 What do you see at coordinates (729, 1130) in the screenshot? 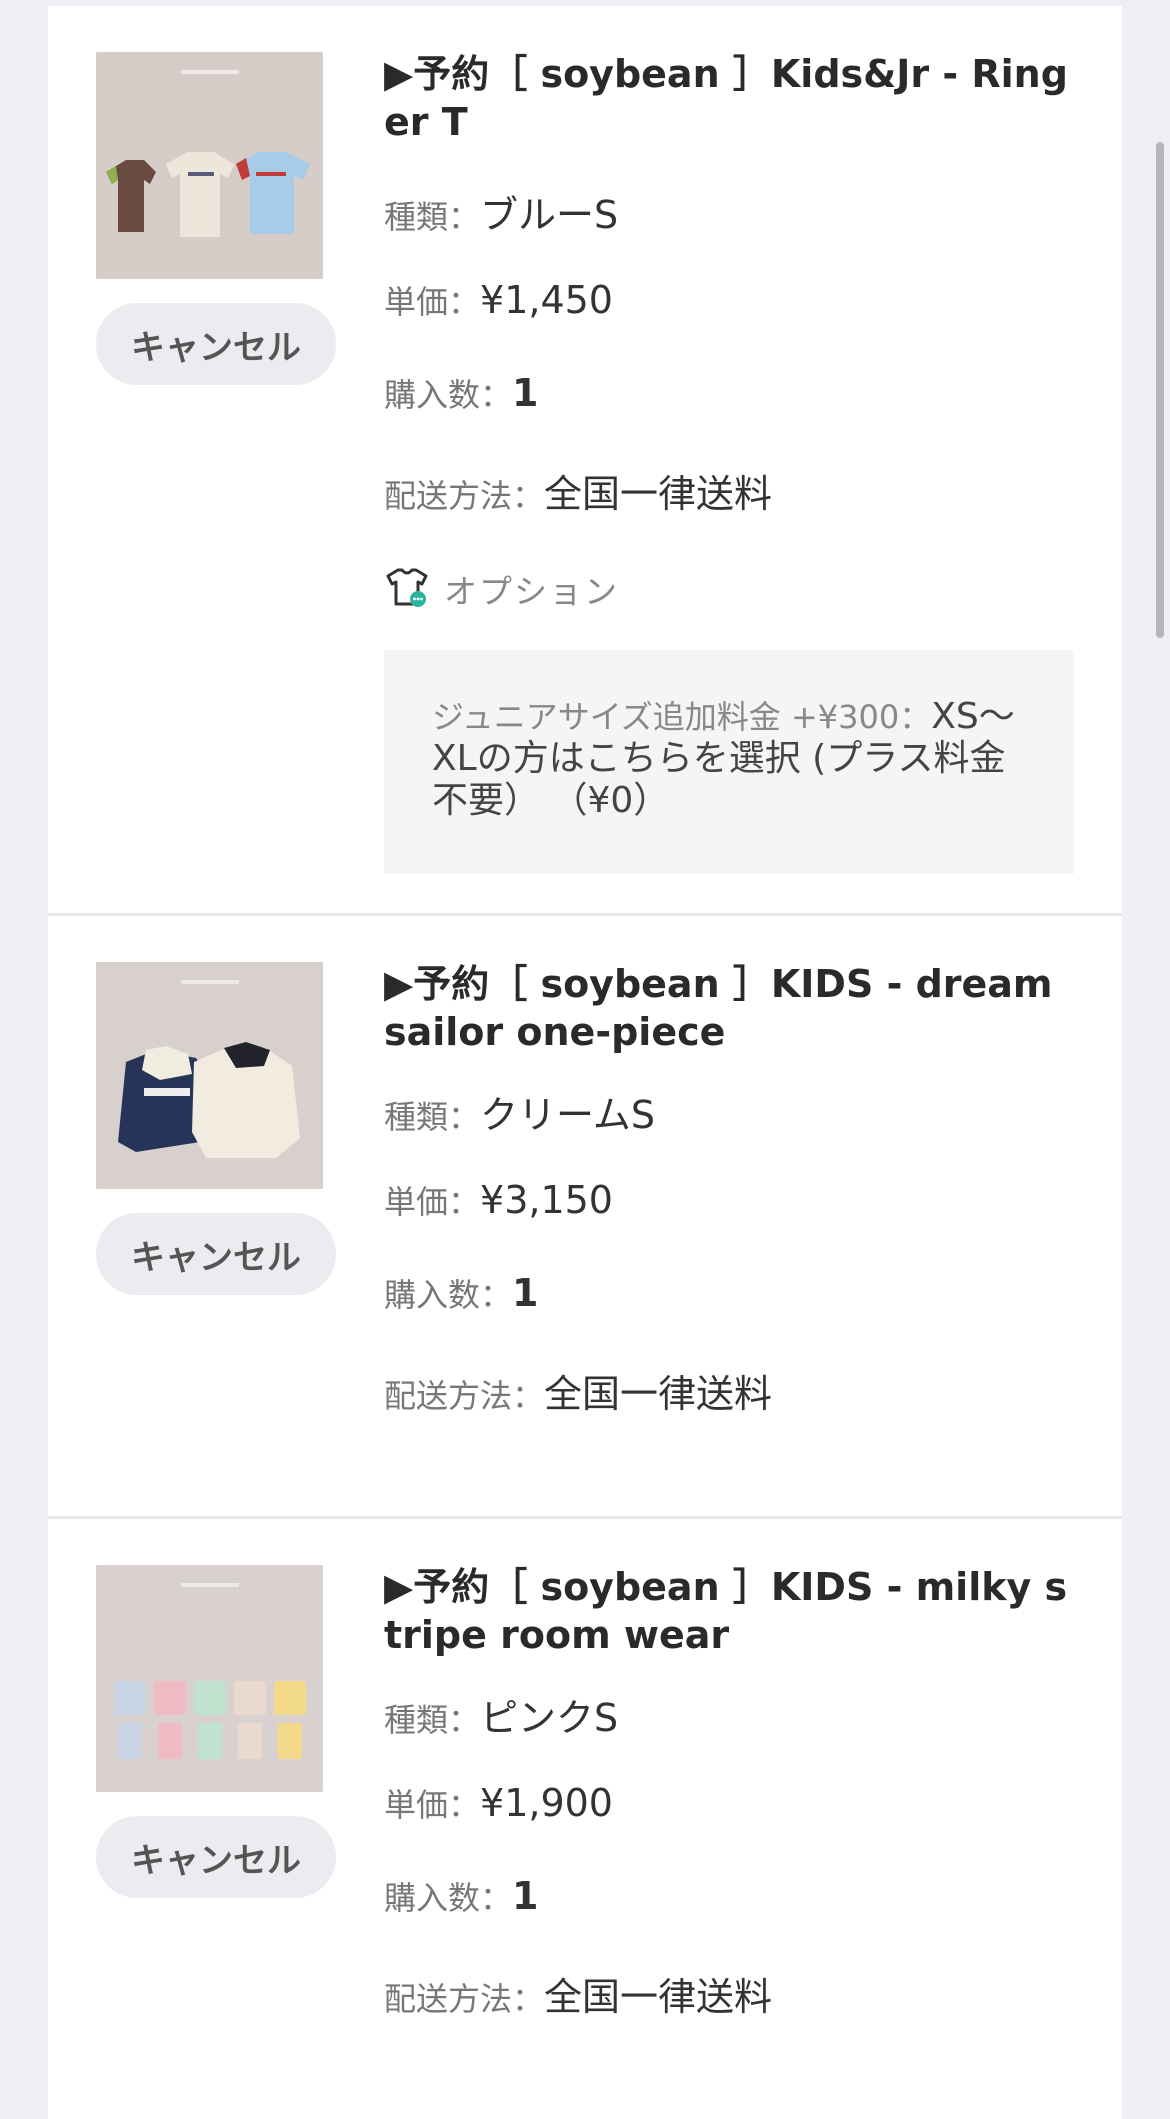
I see `type-row: 種類： クリームS` at bounding box center [729, 1130].